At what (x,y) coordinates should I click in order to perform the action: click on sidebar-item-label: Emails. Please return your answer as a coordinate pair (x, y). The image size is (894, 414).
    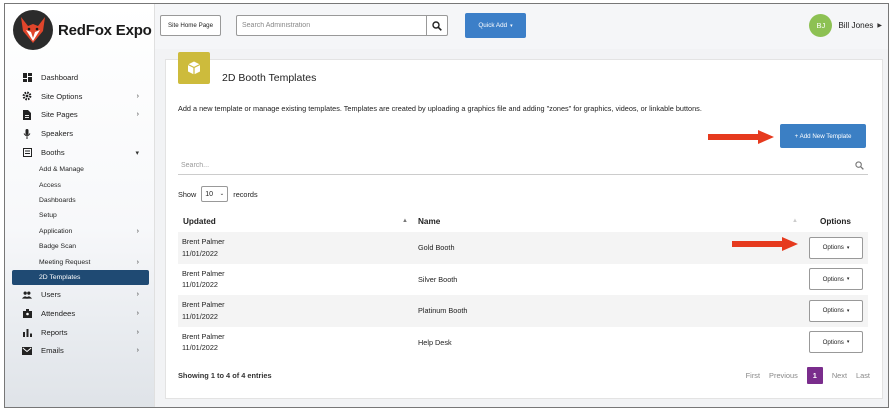
    Looking at the image, I should click on (52, 351).